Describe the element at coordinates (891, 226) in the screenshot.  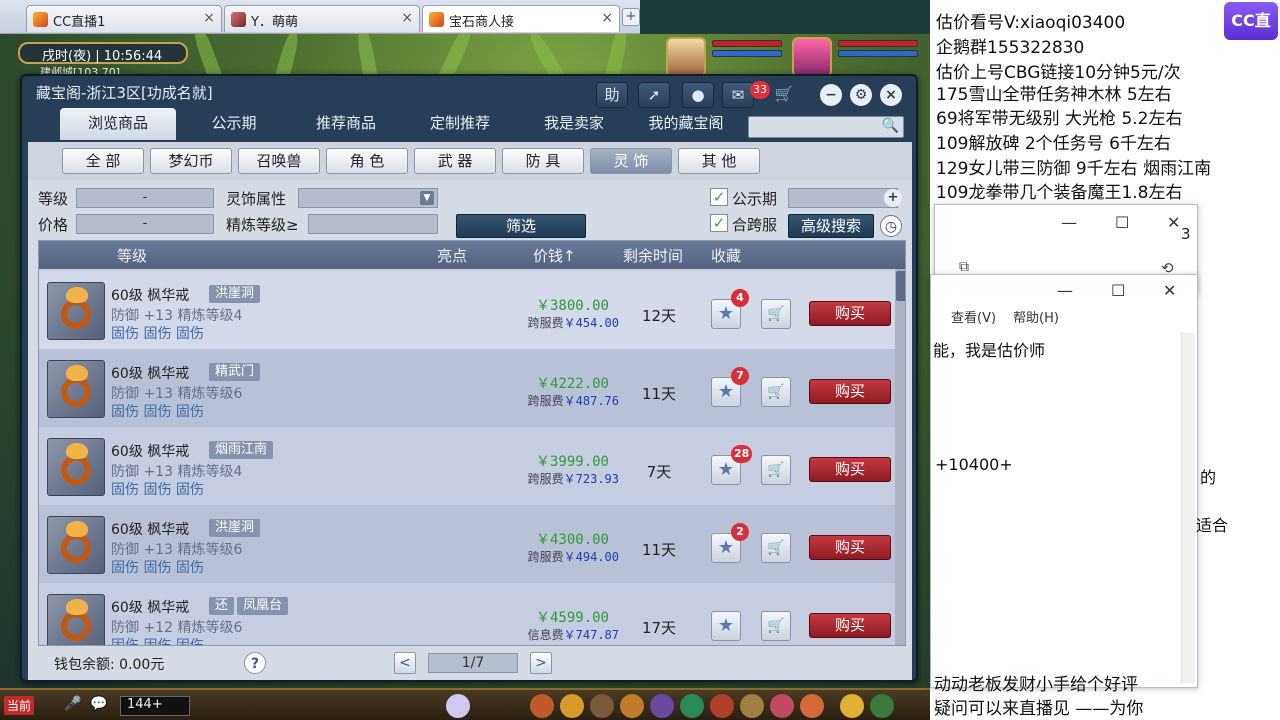
I see `clock-icon: ◷` at that location.